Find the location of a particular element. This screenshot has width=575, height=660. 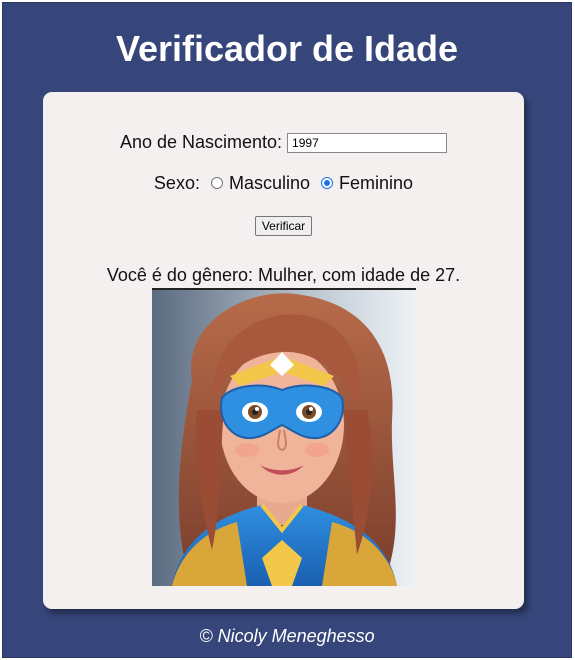

verify-row: Verificar is located at coordinates (283, 225).